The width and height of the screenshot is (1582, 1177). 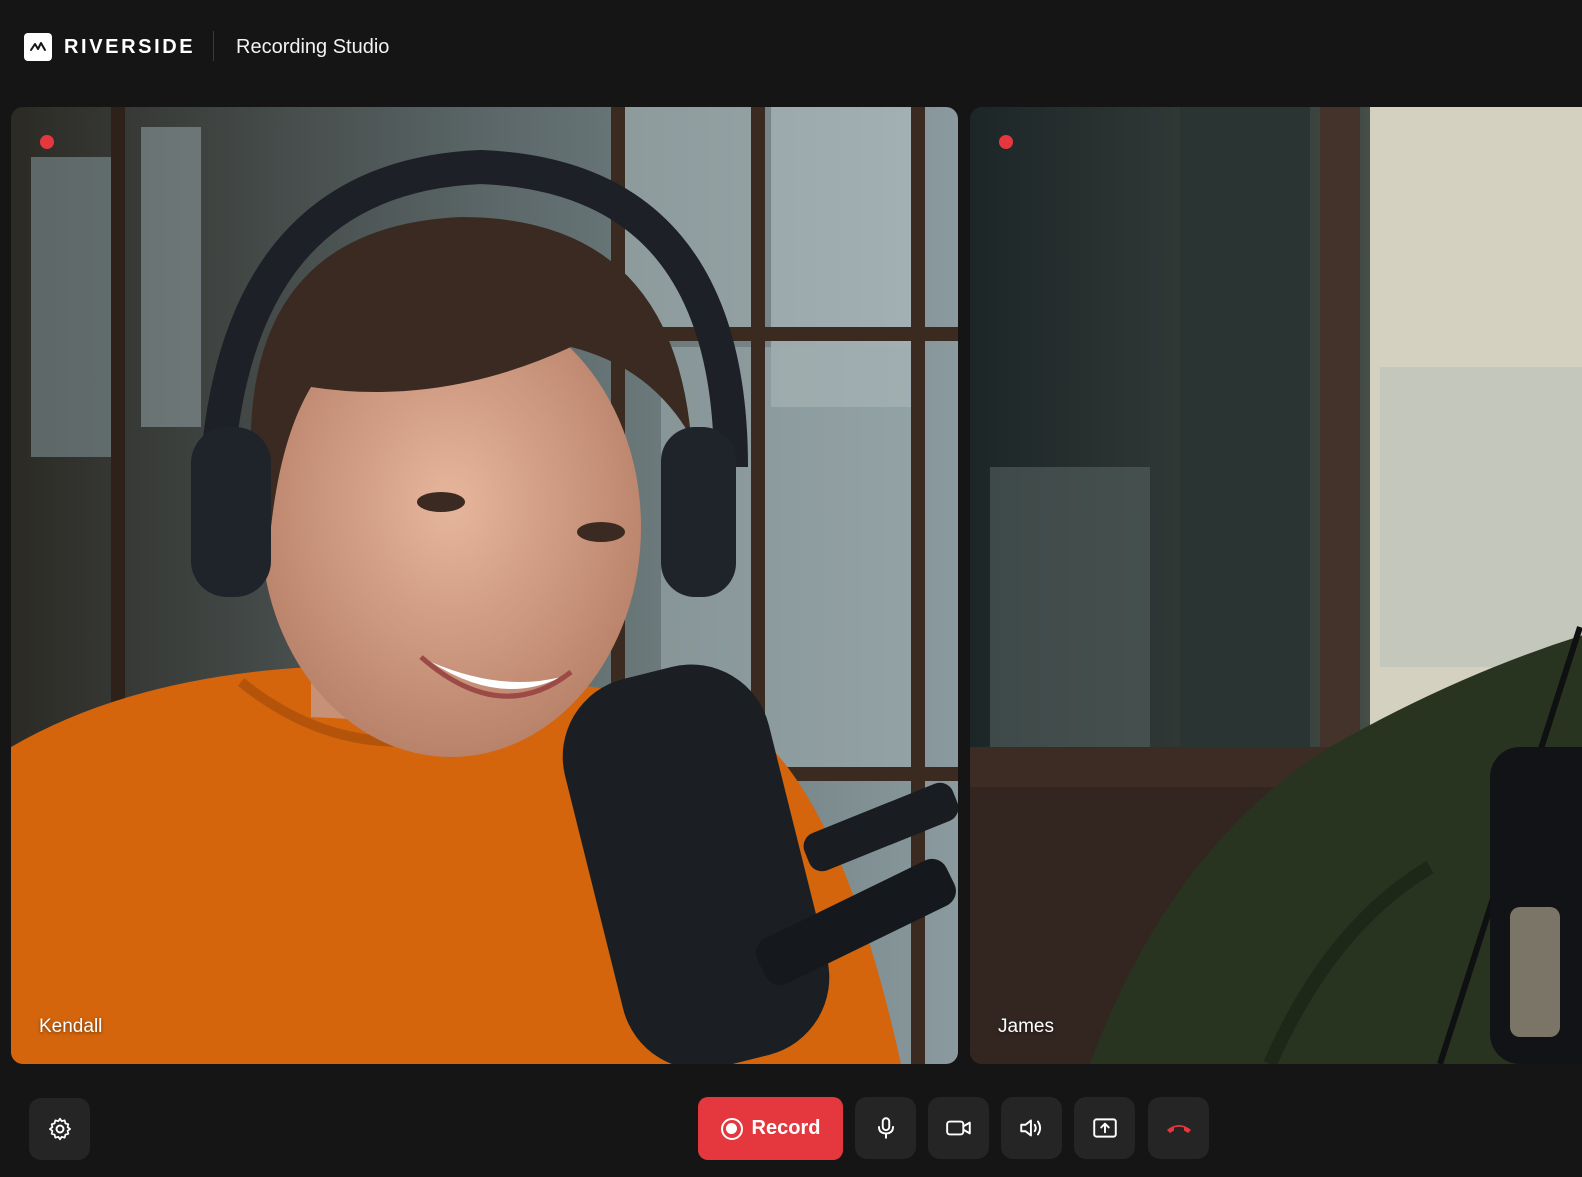 I want to click on hang-up-button, so click(x=1178, y=1128).